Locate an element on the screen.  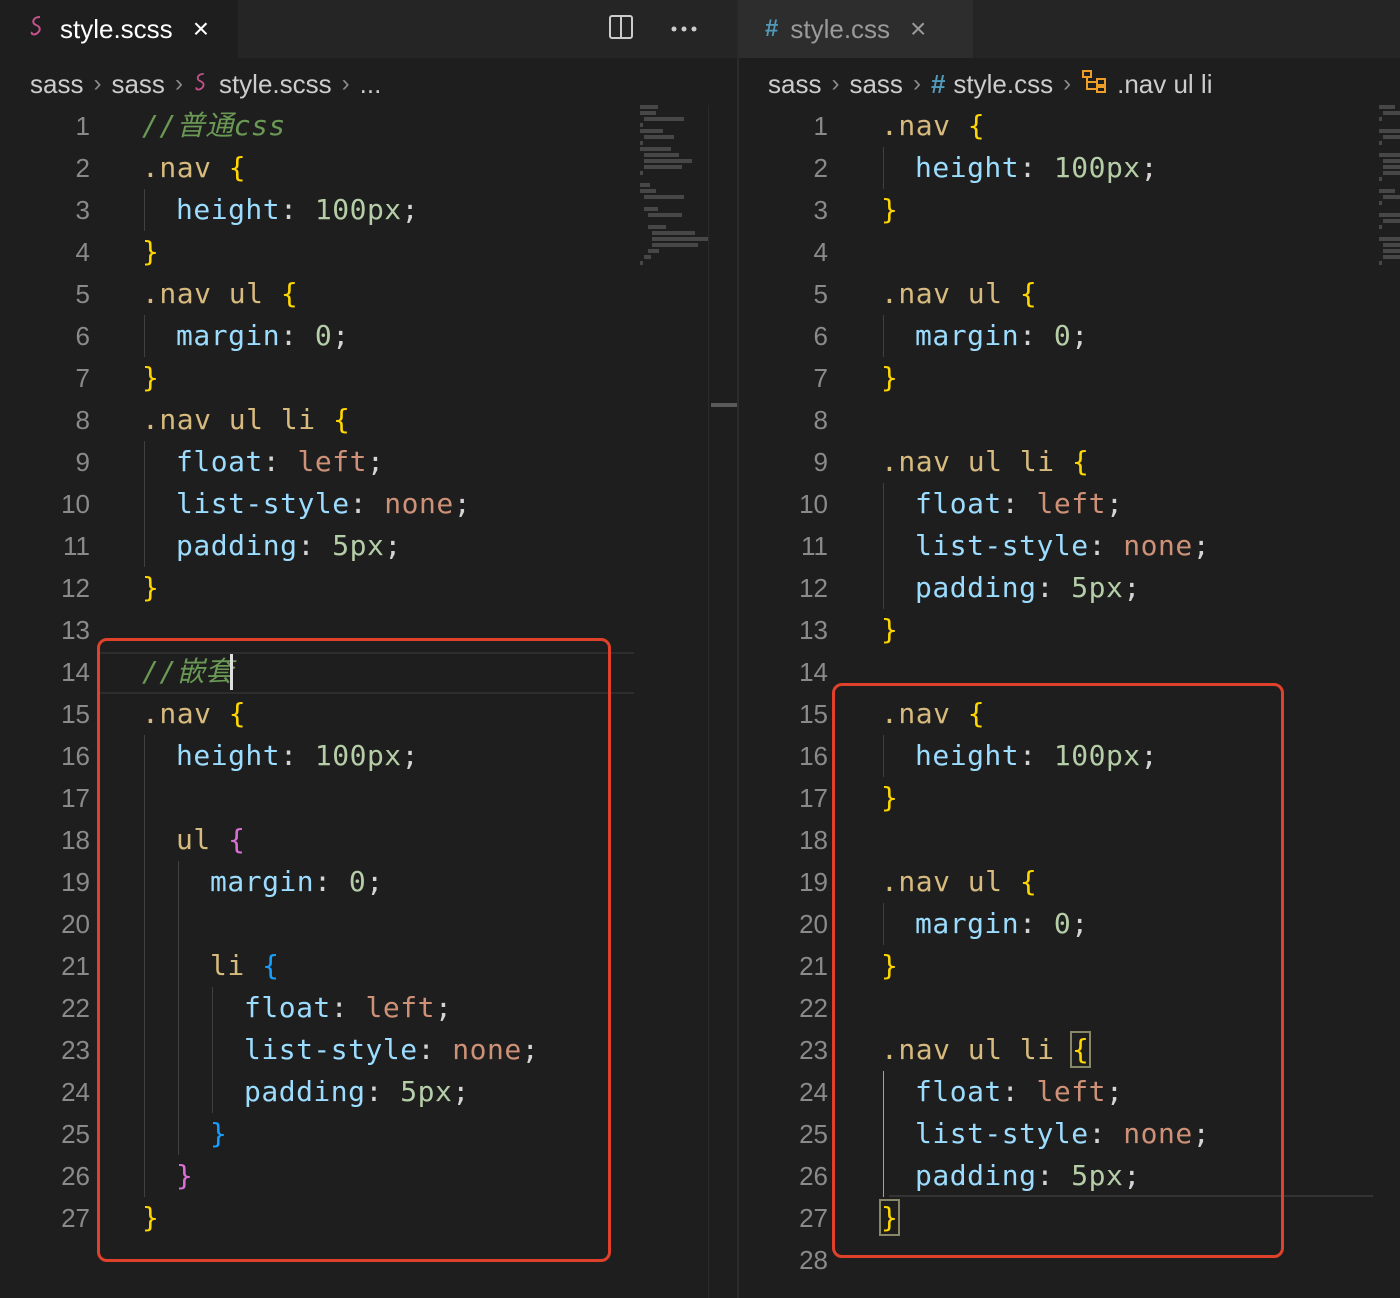
code-line: 3} is located at coordinates (1069, 210).